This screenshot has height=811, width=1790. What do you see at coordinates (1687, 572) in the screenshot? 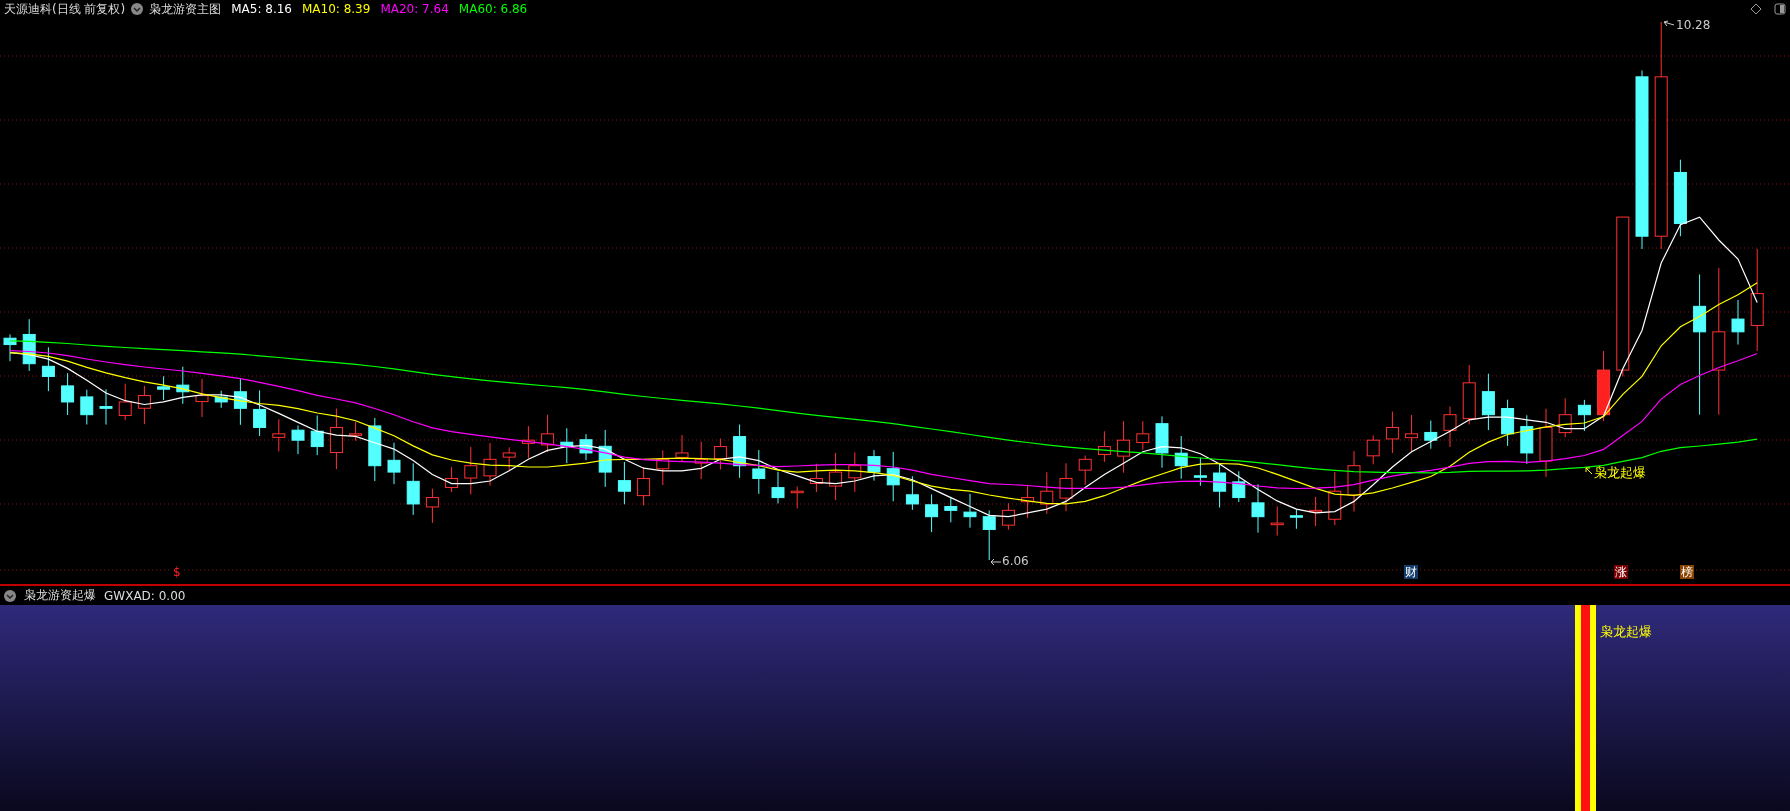
I see `event-tag: 榜` at bounding box center [1687, 572].